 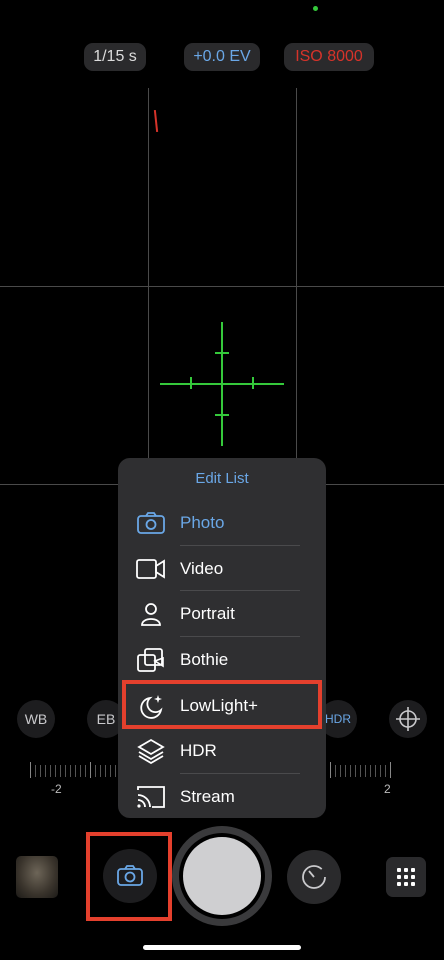 I want to click on grid-line-top, so click(x=222, y=286).